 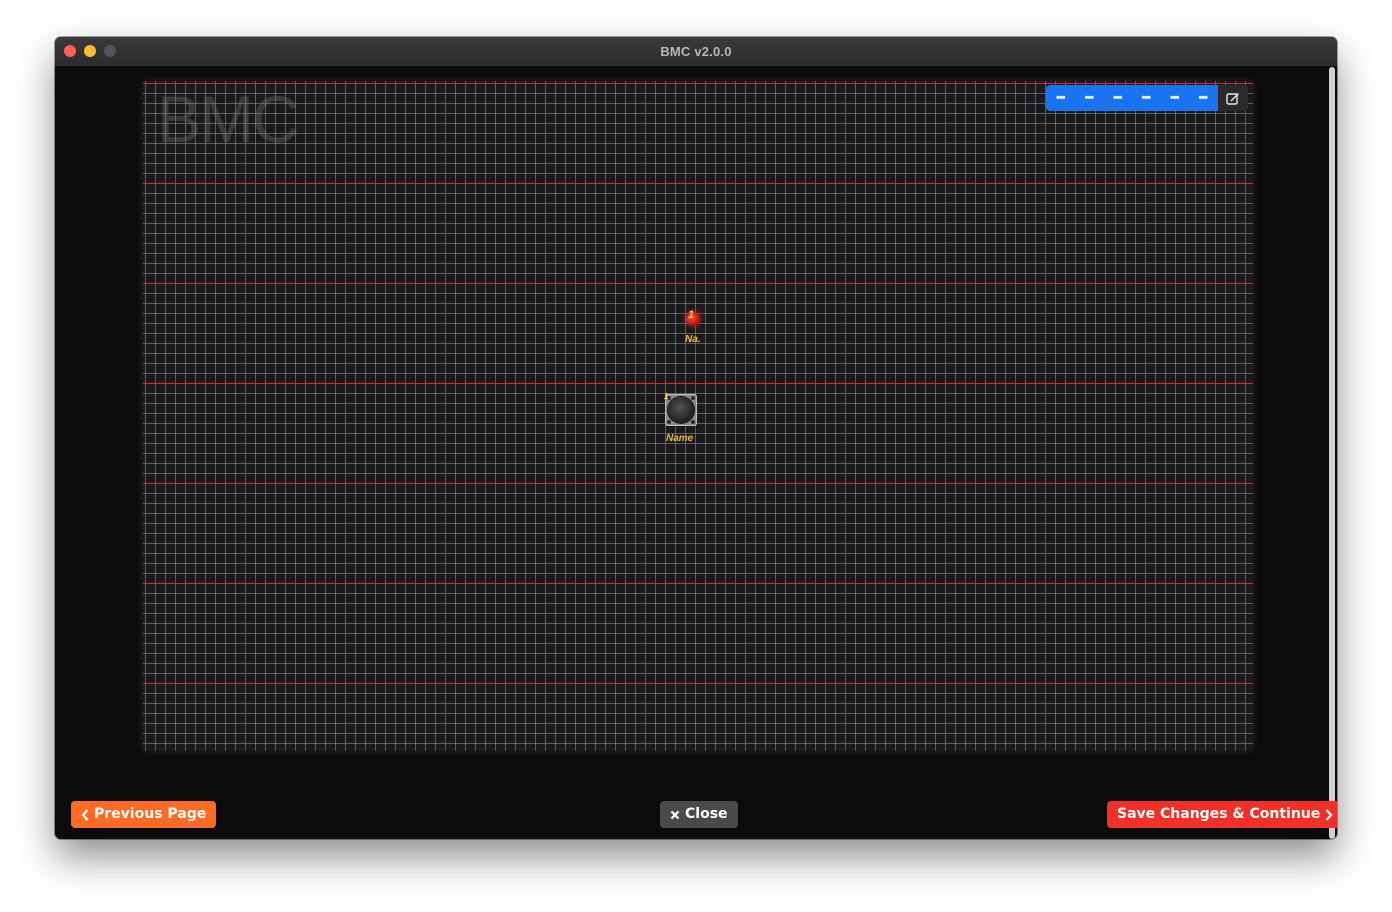 I want to click on save-continue-button: Save Changes & Continue, so click(x=1222, y=814).